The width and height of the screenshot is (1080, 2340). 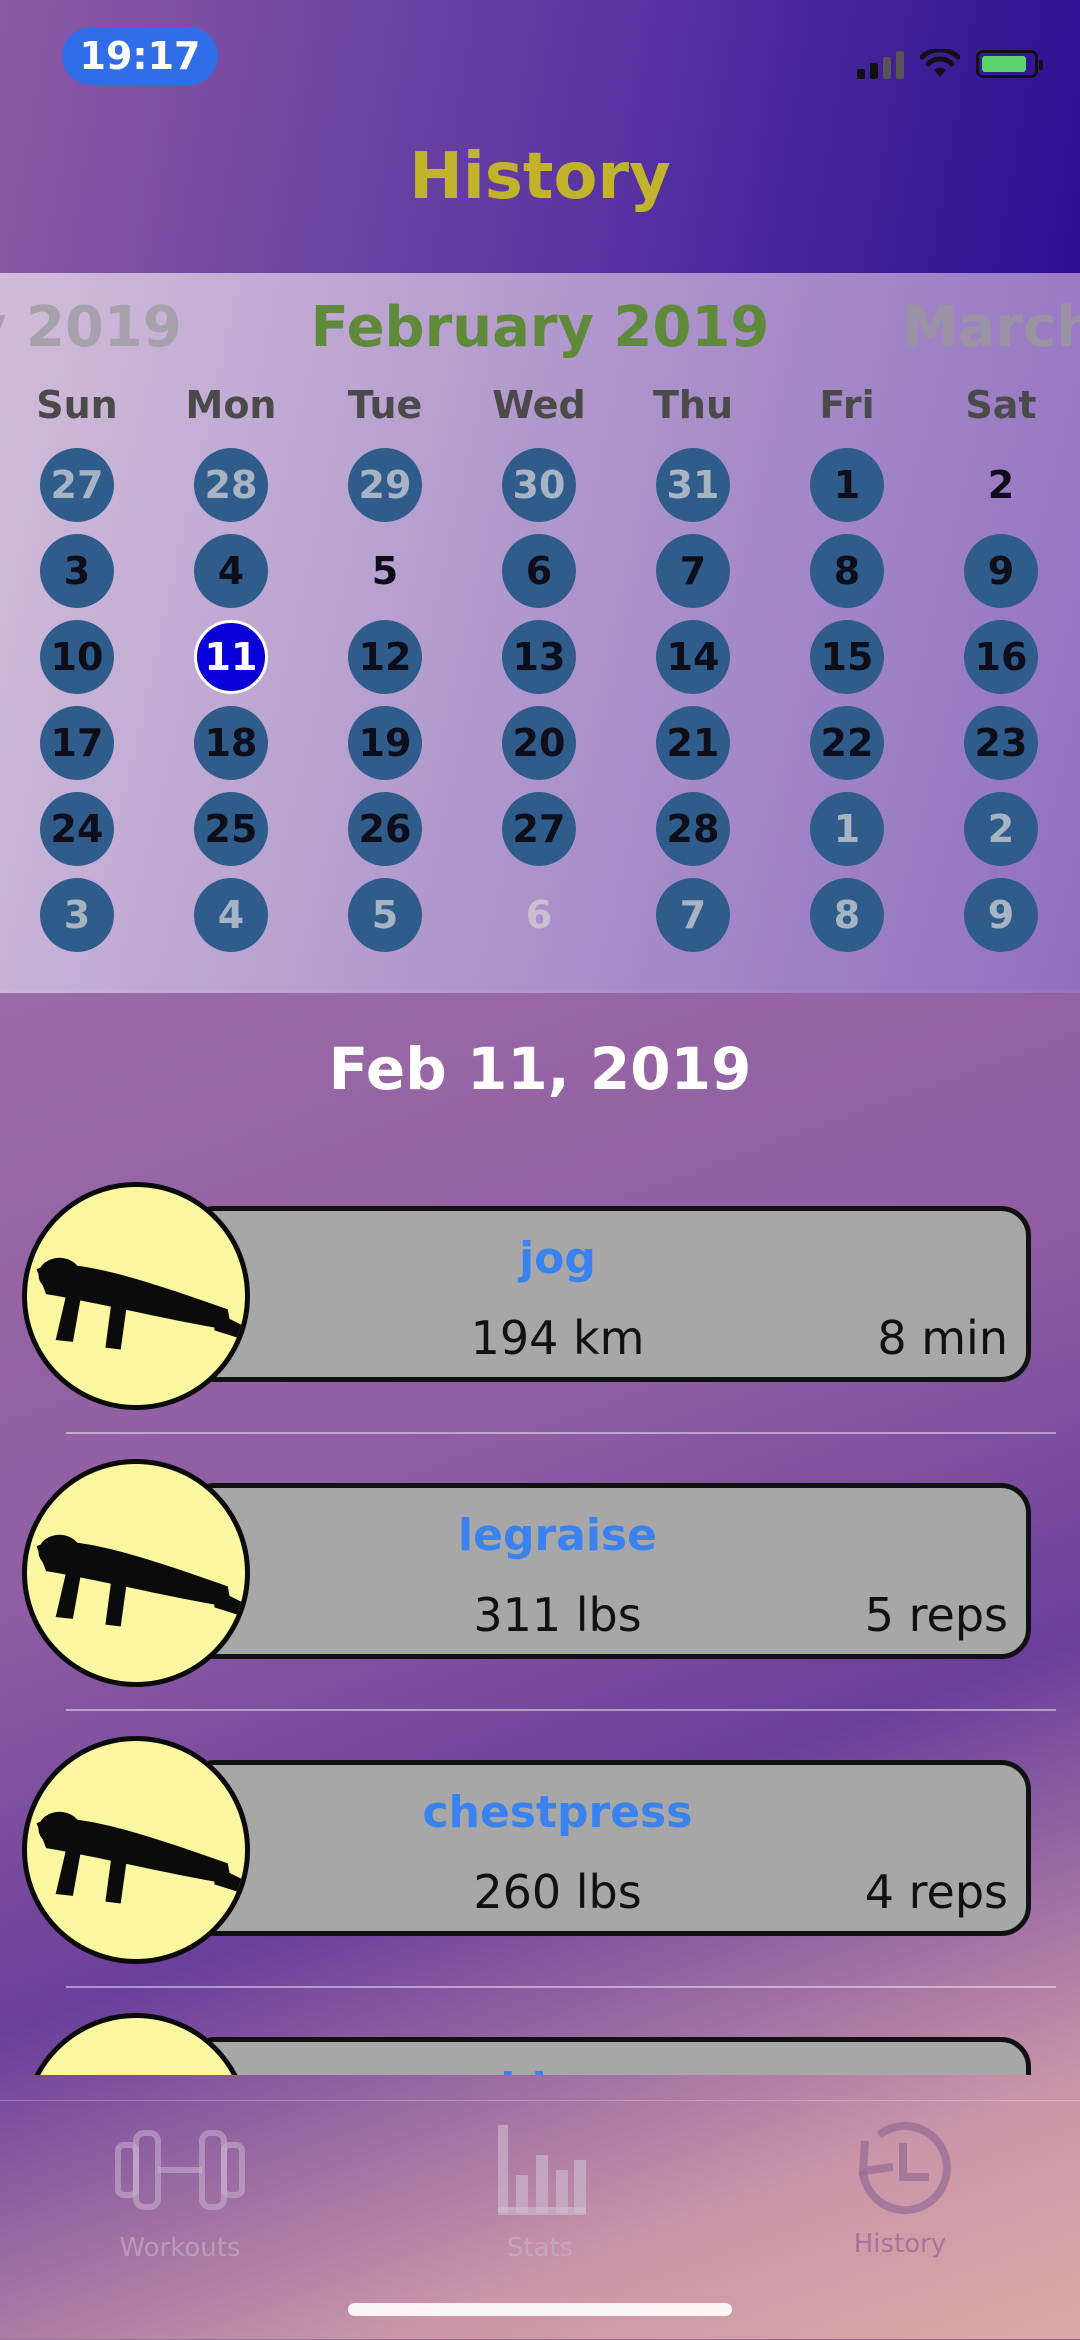 I want to click on exercise-count: 4 reps, so click(x=936, y=1892).